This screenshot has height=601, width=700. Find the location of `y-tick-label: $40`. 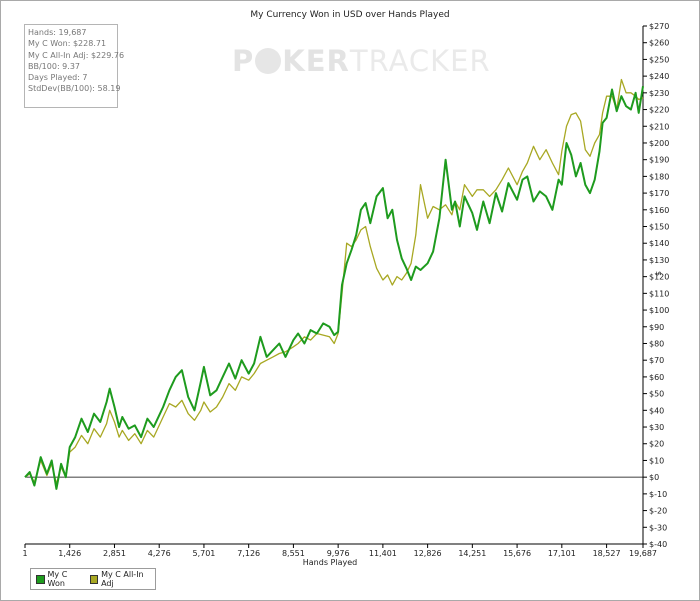

y-tick-label: $40 is located at coordinates (656, 410).